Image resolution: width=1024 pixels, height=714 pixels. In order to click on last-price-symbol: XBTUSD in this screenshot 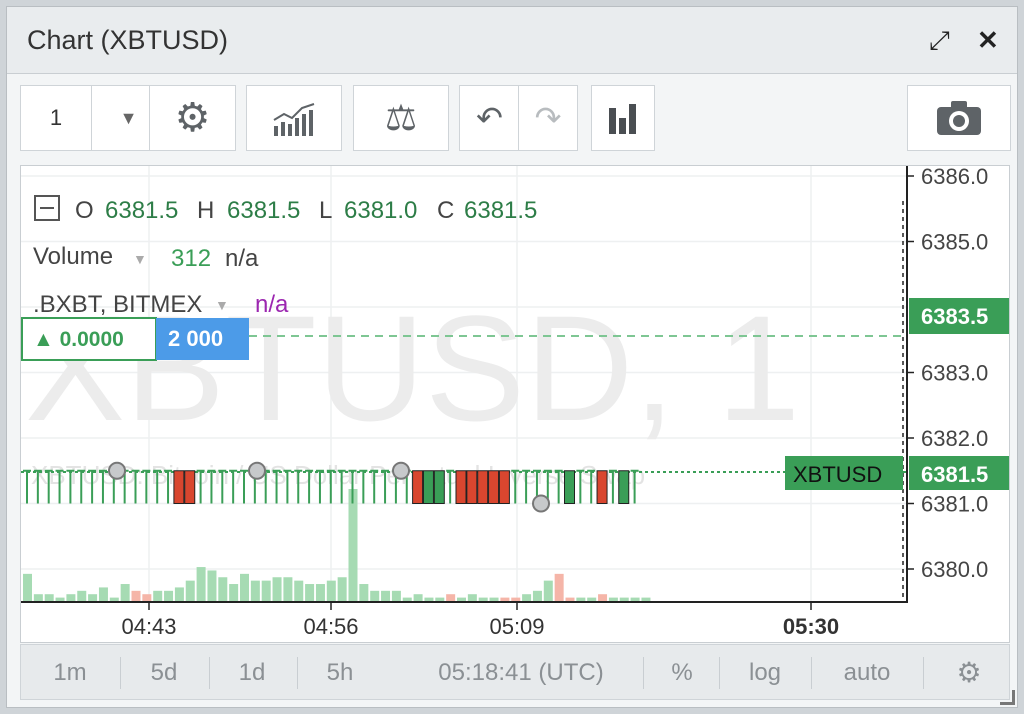, I will do `click(837, 474)`.